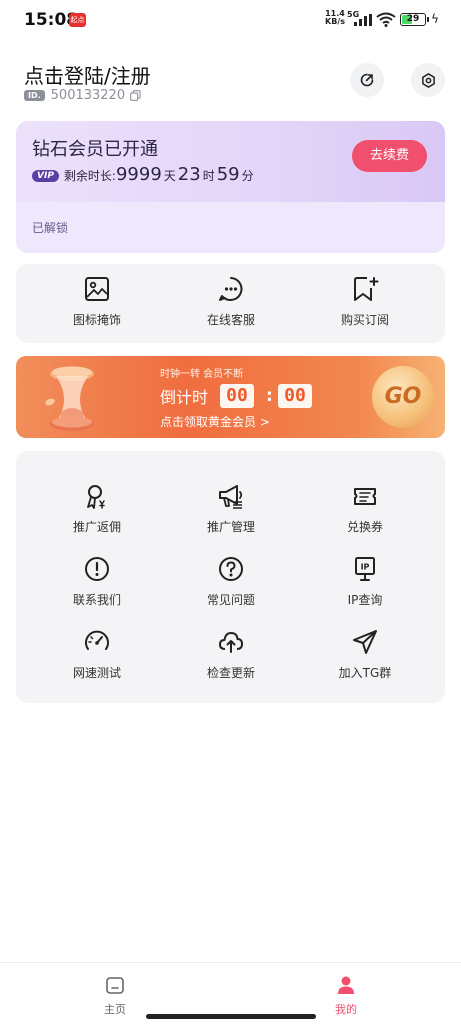 This screenshot has height=1024, width=461. I want to click on gear-icon, so click(428, 80).